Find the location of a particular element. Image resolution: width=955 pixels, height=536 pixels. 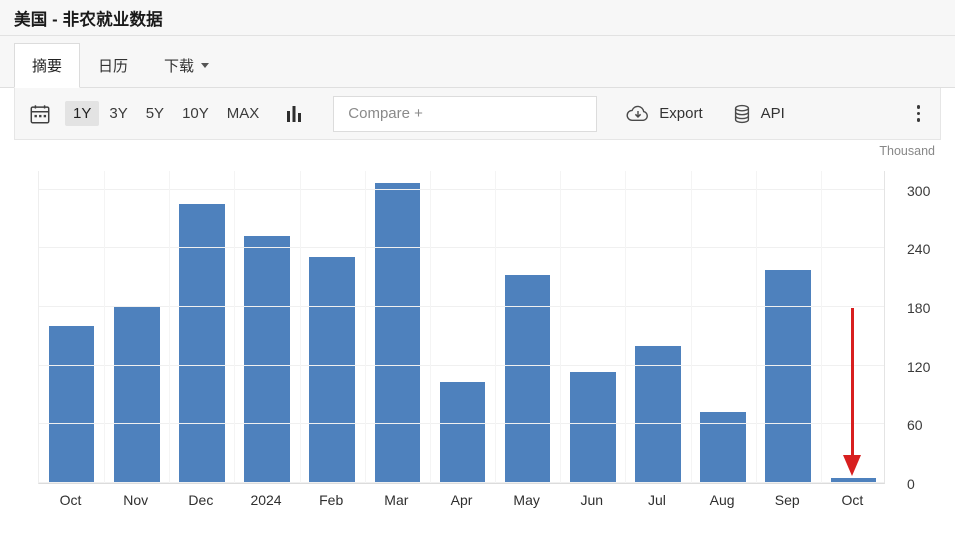

range-3y: 3Y is located at coordinates (118, 113).